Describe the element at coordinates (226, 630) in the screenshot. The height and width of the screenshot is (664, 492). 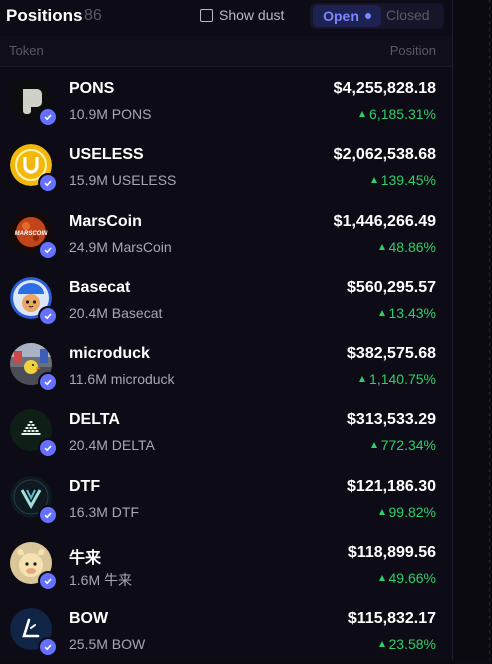
I see `position-row: BOW 25.5M BOW $115,832.17 23.58%` at that location.